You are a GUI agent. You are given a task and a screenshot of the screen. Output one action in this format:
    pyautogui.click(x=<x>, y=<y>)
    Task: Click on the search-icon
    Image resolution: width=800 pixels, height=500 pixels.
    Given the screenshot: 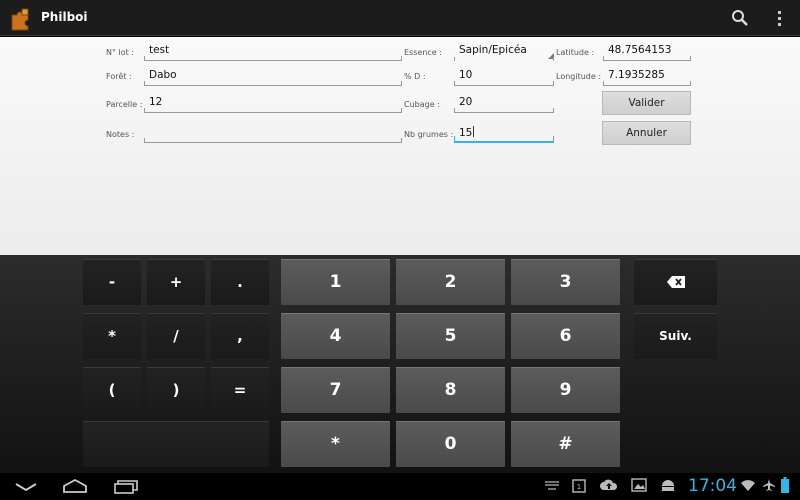 What is the action you would take?
    pyautogui.click(x=740, y=18)
    